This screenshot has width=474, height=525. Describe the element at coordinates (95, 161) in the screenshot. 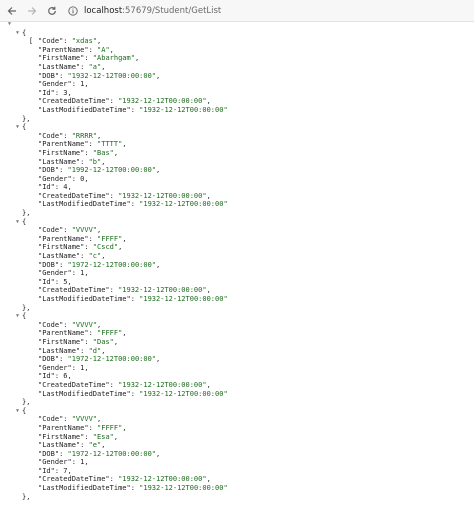

I see `json-value: "b"` at that location.